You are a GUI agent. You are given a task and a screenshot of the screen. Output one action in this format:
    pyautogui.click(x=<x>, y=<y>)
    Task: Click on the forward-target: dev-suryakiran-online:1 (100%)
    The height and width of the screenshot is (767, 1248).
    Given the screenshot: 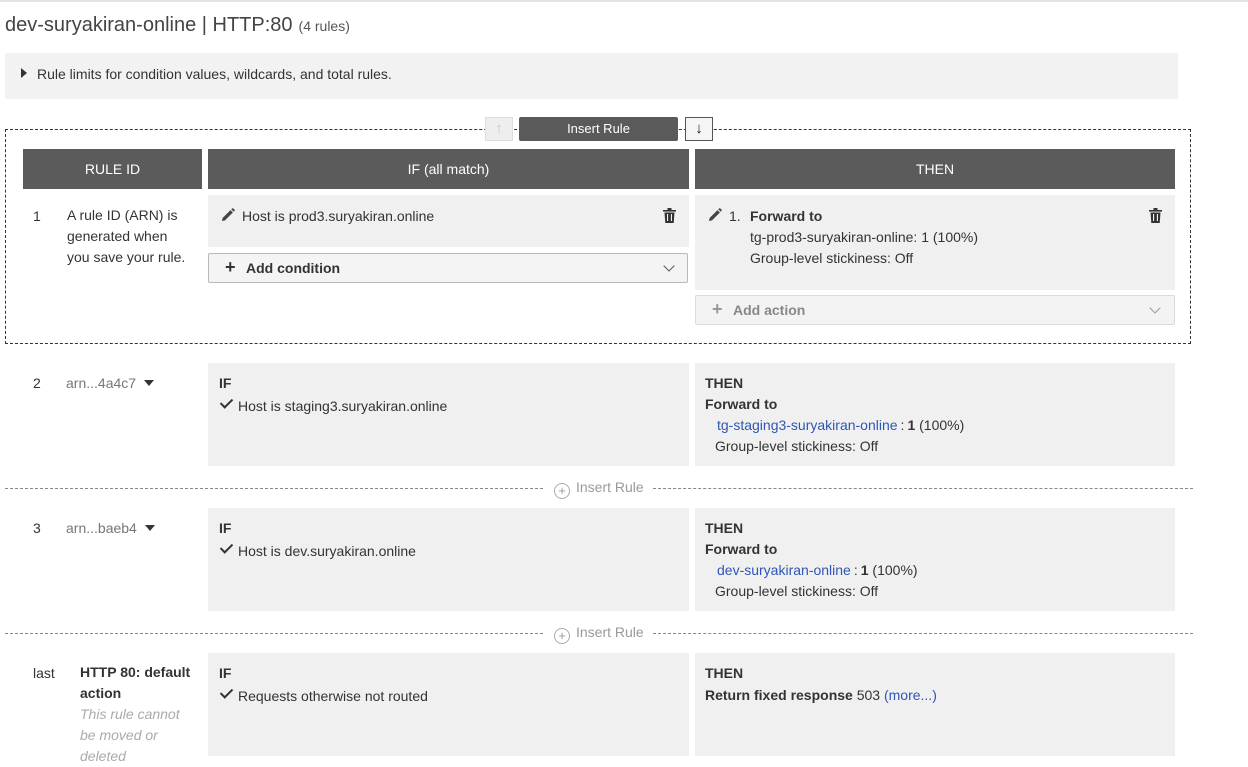 What is the action you would take?
    pyautogui.click(x=817, y=570)
    